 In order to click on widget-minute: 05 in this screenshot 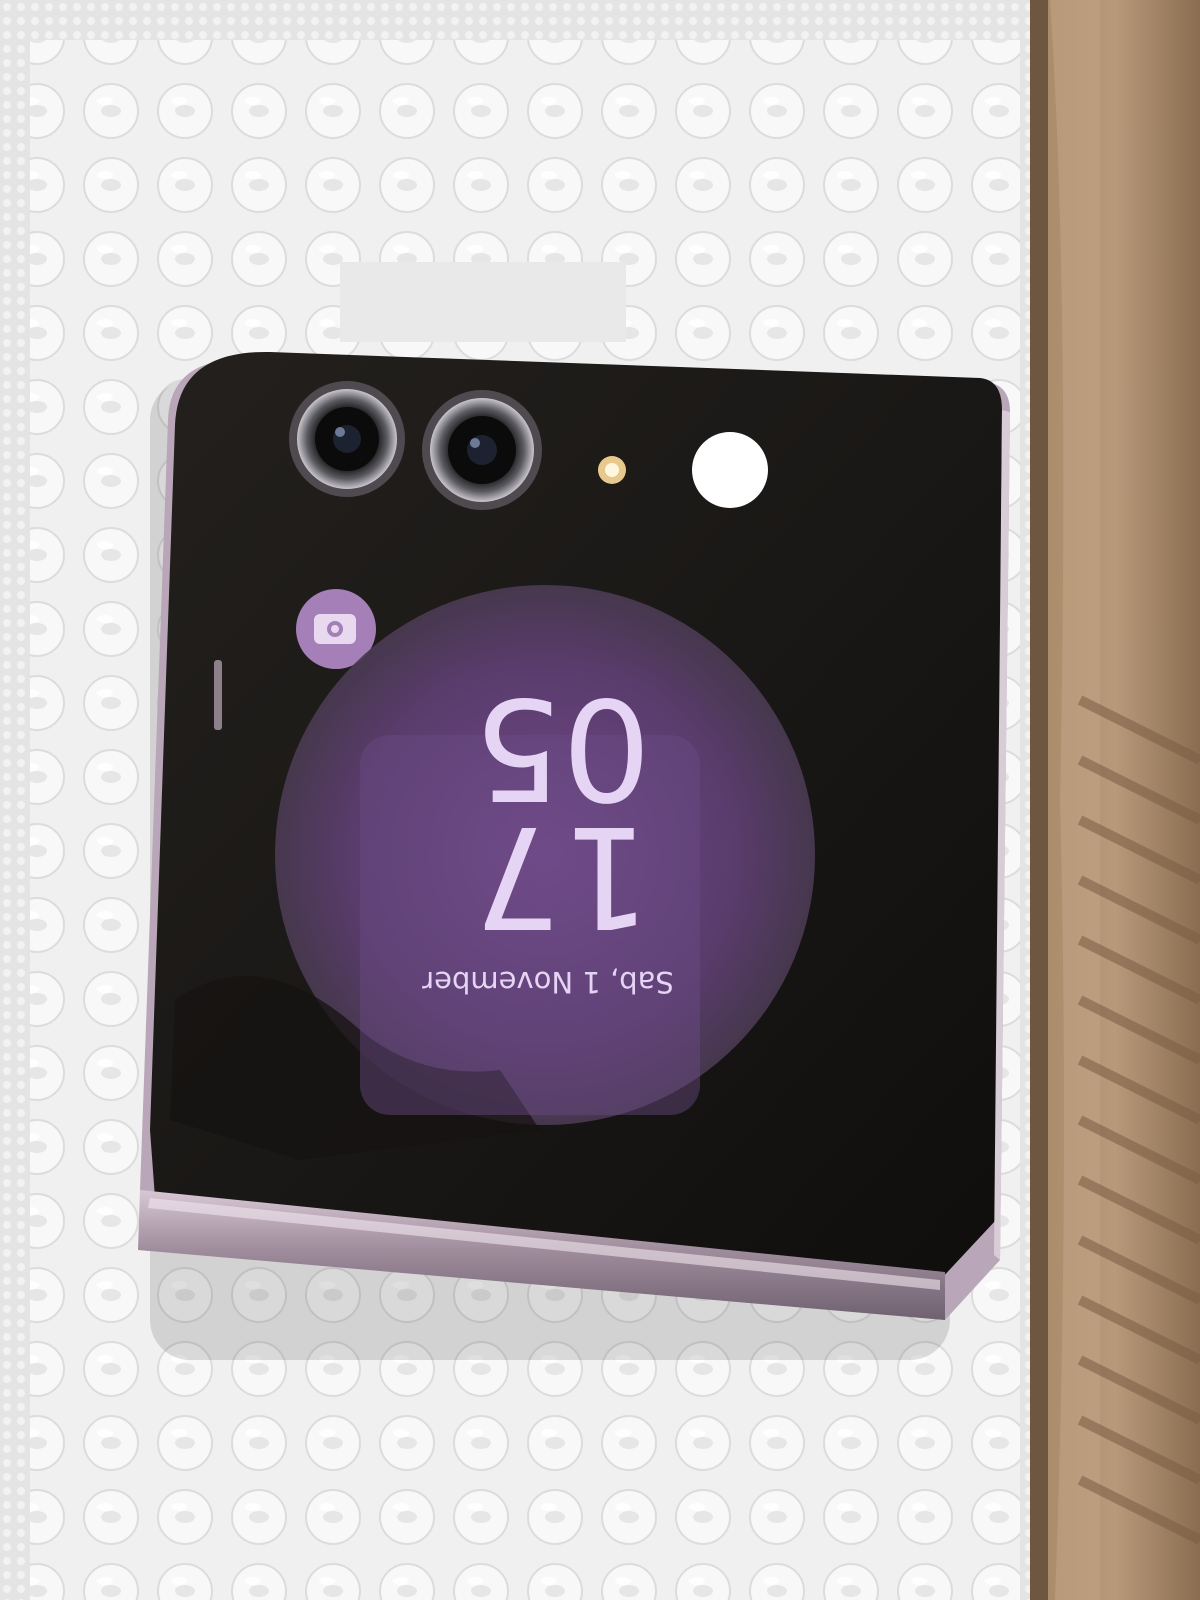, I will do `click(562, 747)`.